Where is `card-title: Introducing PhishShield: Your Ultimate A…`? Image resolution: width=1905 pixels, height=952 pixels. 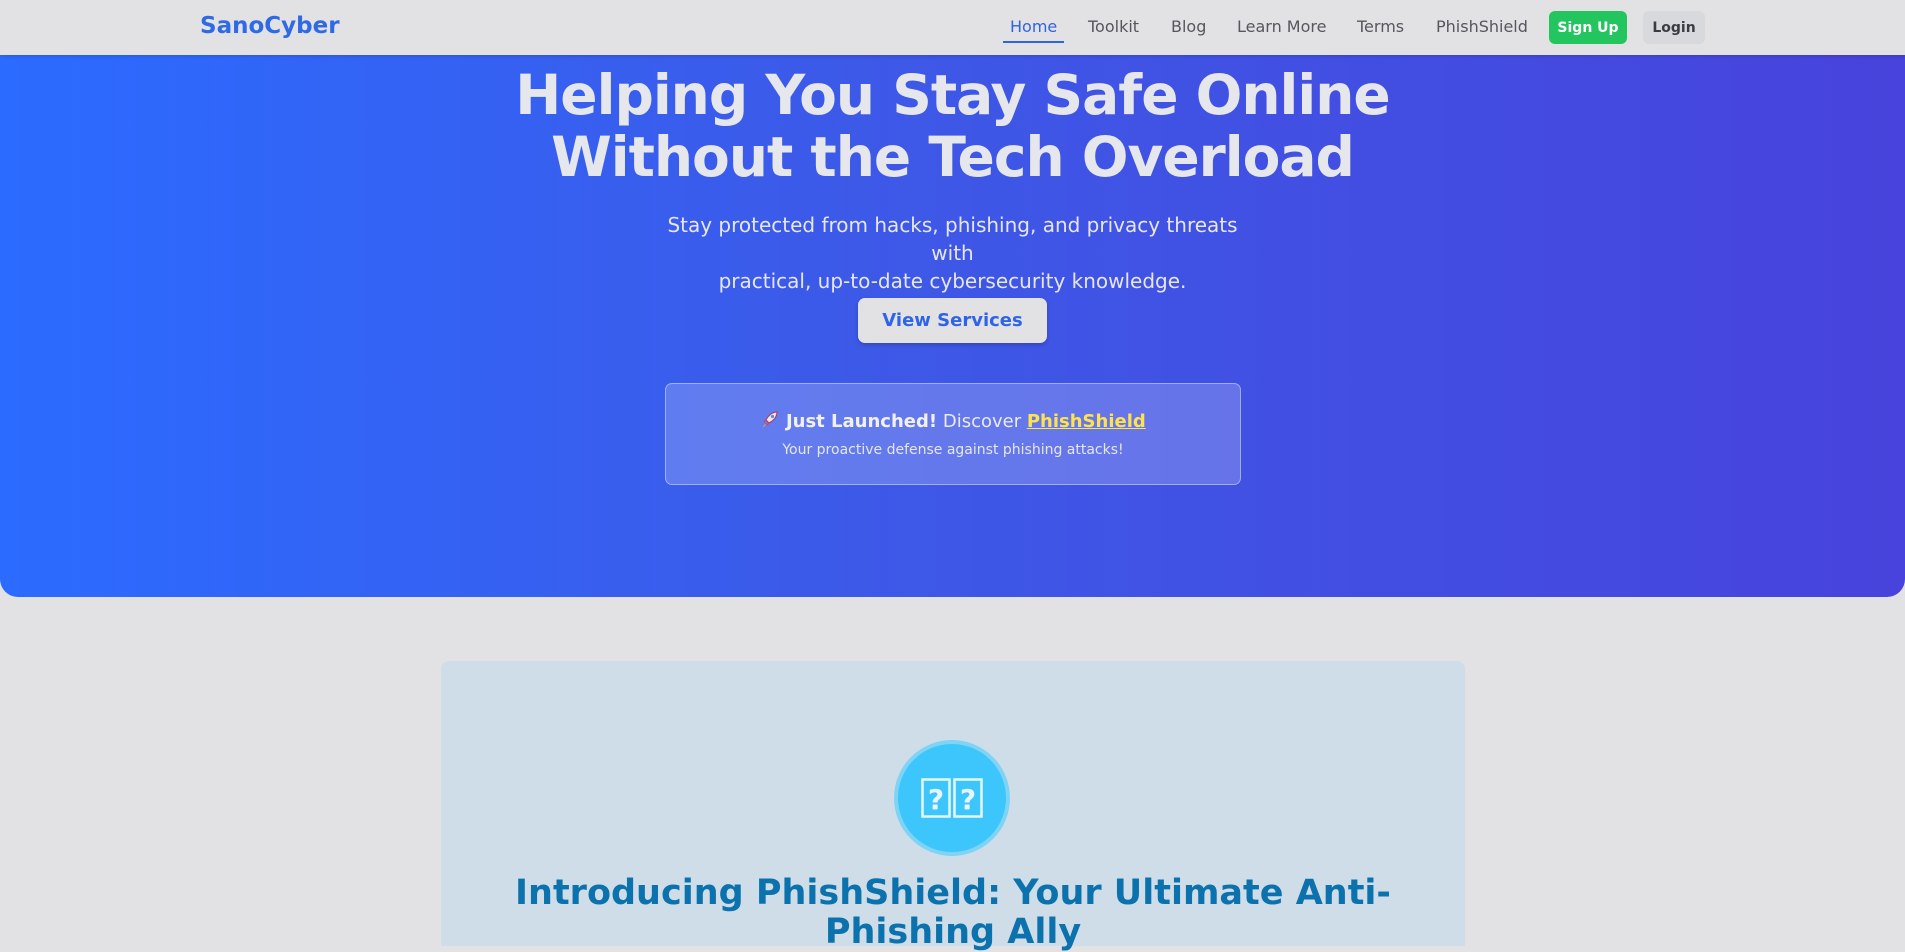
card-title: Introducing PhishShield: Your Ultimate A… is located at coordinates (953, 912).